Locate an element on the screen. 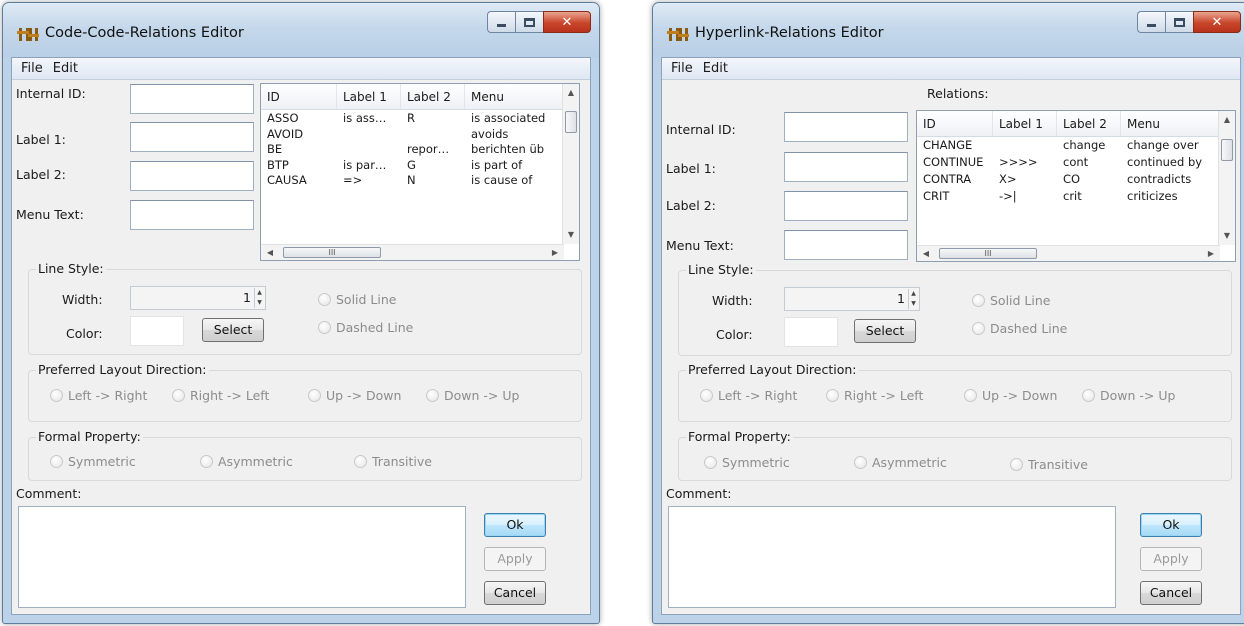 The width and height of the screenshot is (1244, 626). layout-direction-title: Preferred Layout Direction: is located at coordinates (772, 369).